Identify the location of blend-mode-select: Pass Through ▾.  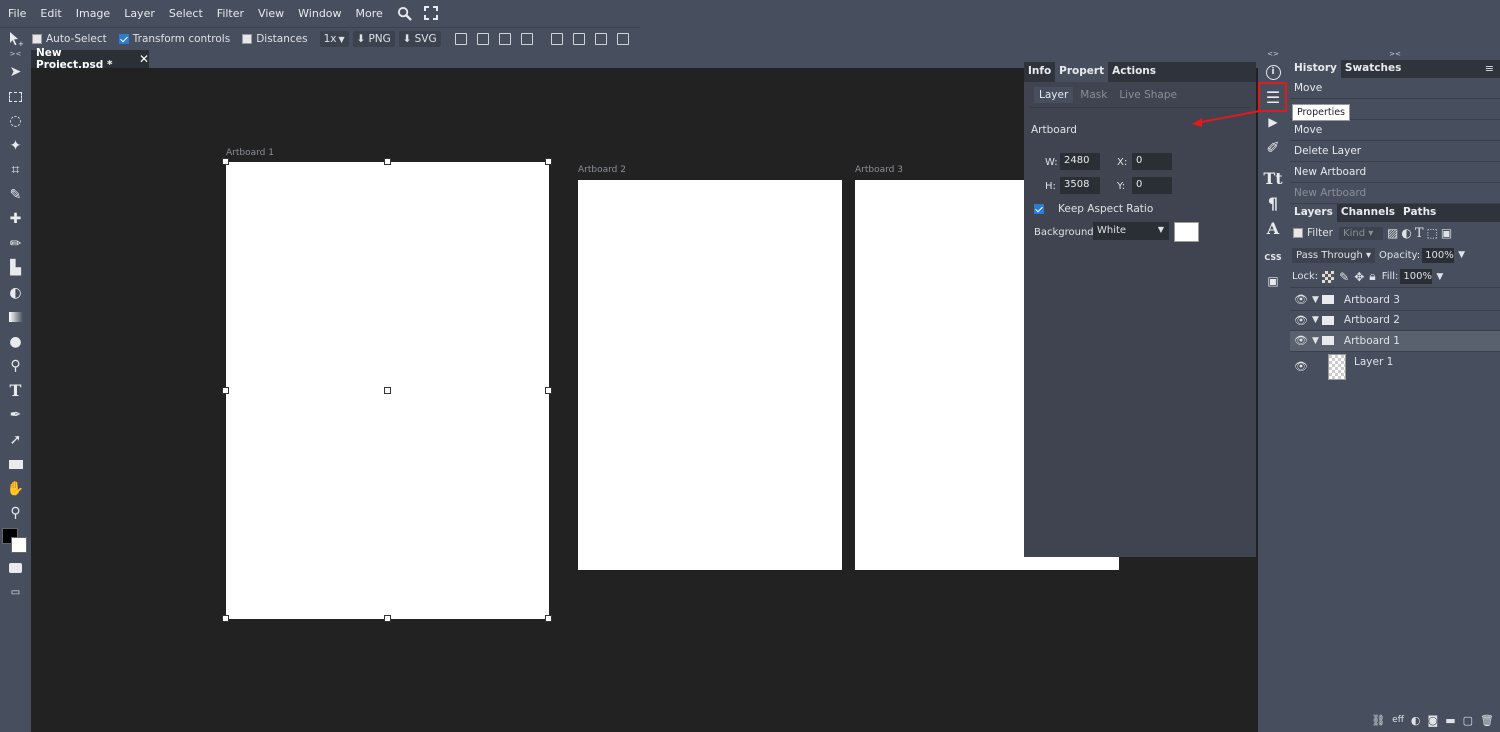
(1333, 255).